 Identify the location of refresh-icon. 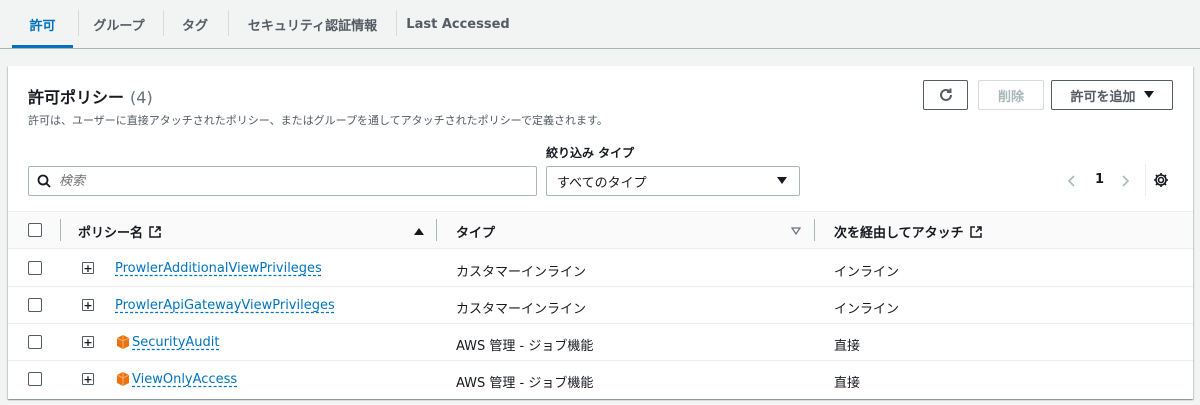
(945, 94).